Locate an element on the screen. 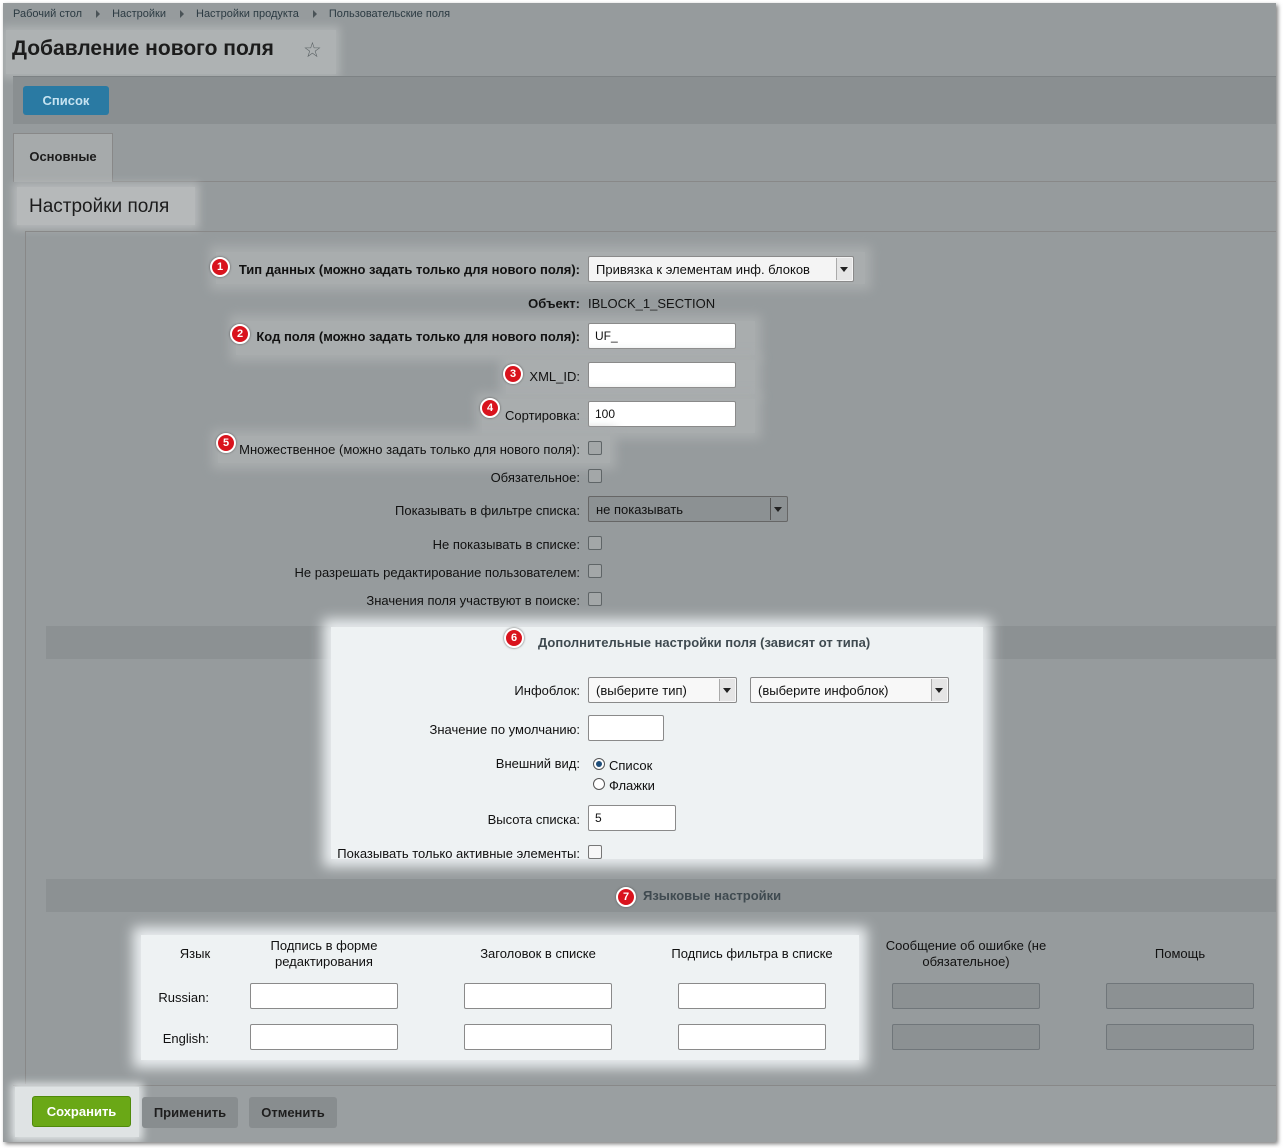  xml-id-label: XML_ID: is located at coordinates (554, 376).